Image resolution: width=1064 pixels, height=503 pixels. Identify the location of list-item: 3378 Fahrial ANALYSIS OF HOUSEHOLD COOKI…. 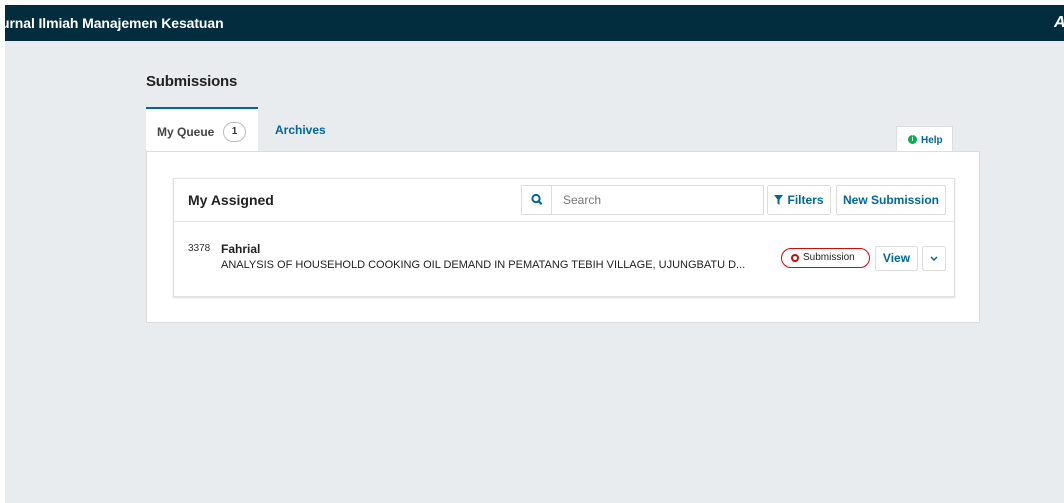
(564, 260).